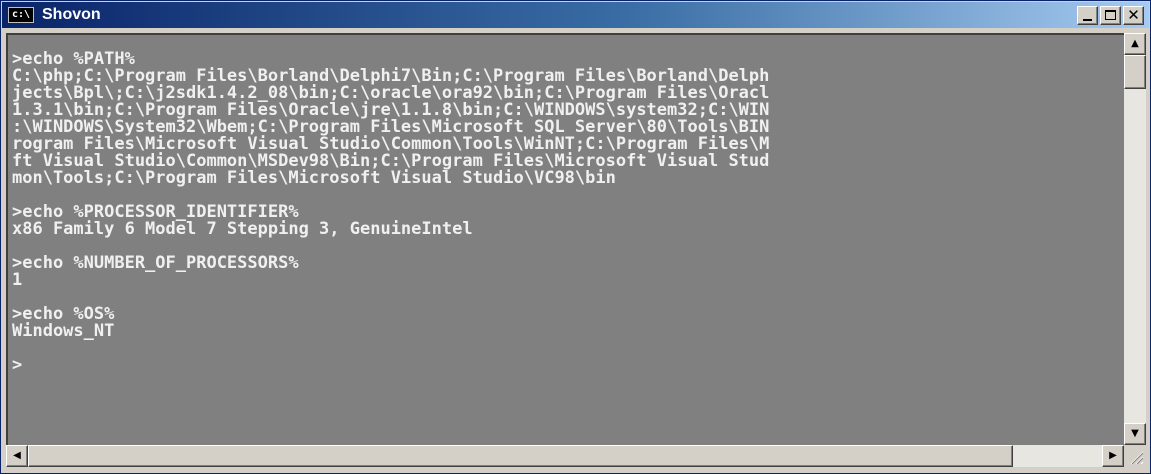  I want to click on minimize-icon, so click(1087, 20).